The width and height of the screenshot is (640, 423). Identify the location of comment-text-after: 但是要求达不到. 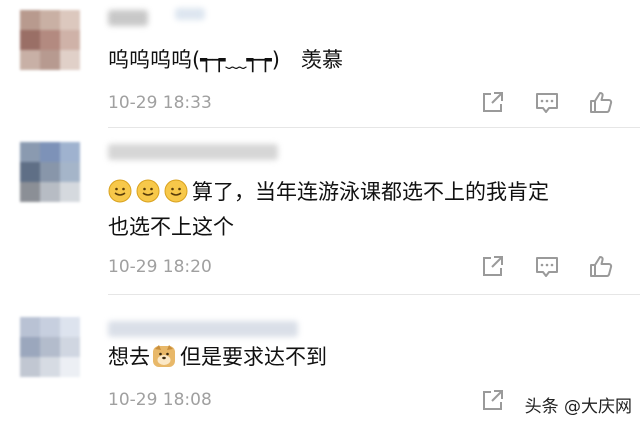
(253, 357).